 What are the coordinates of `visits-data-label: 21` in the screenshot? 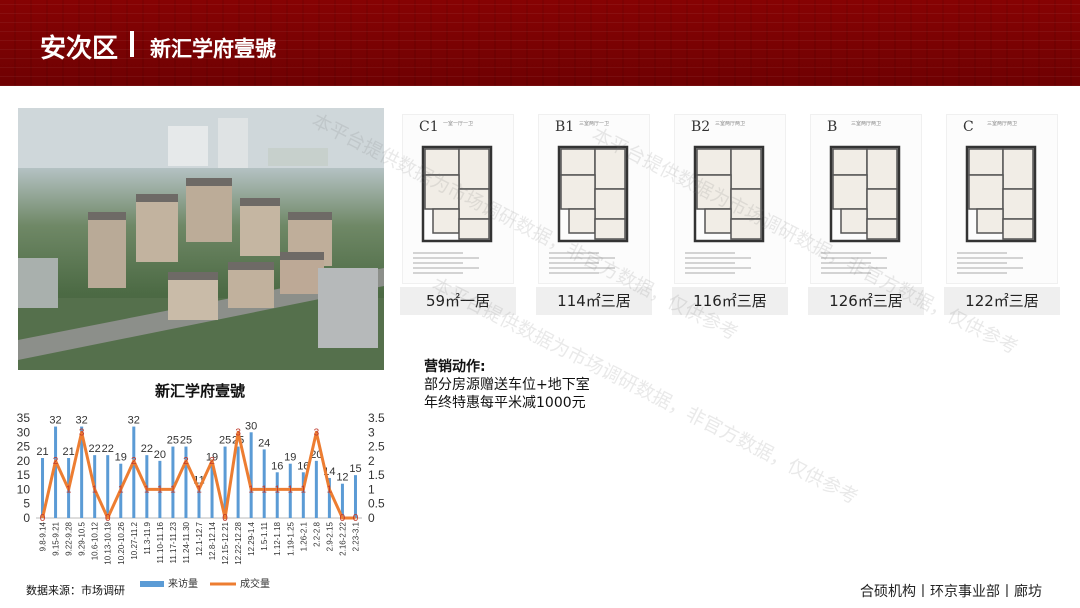 It's located at (68, 452).